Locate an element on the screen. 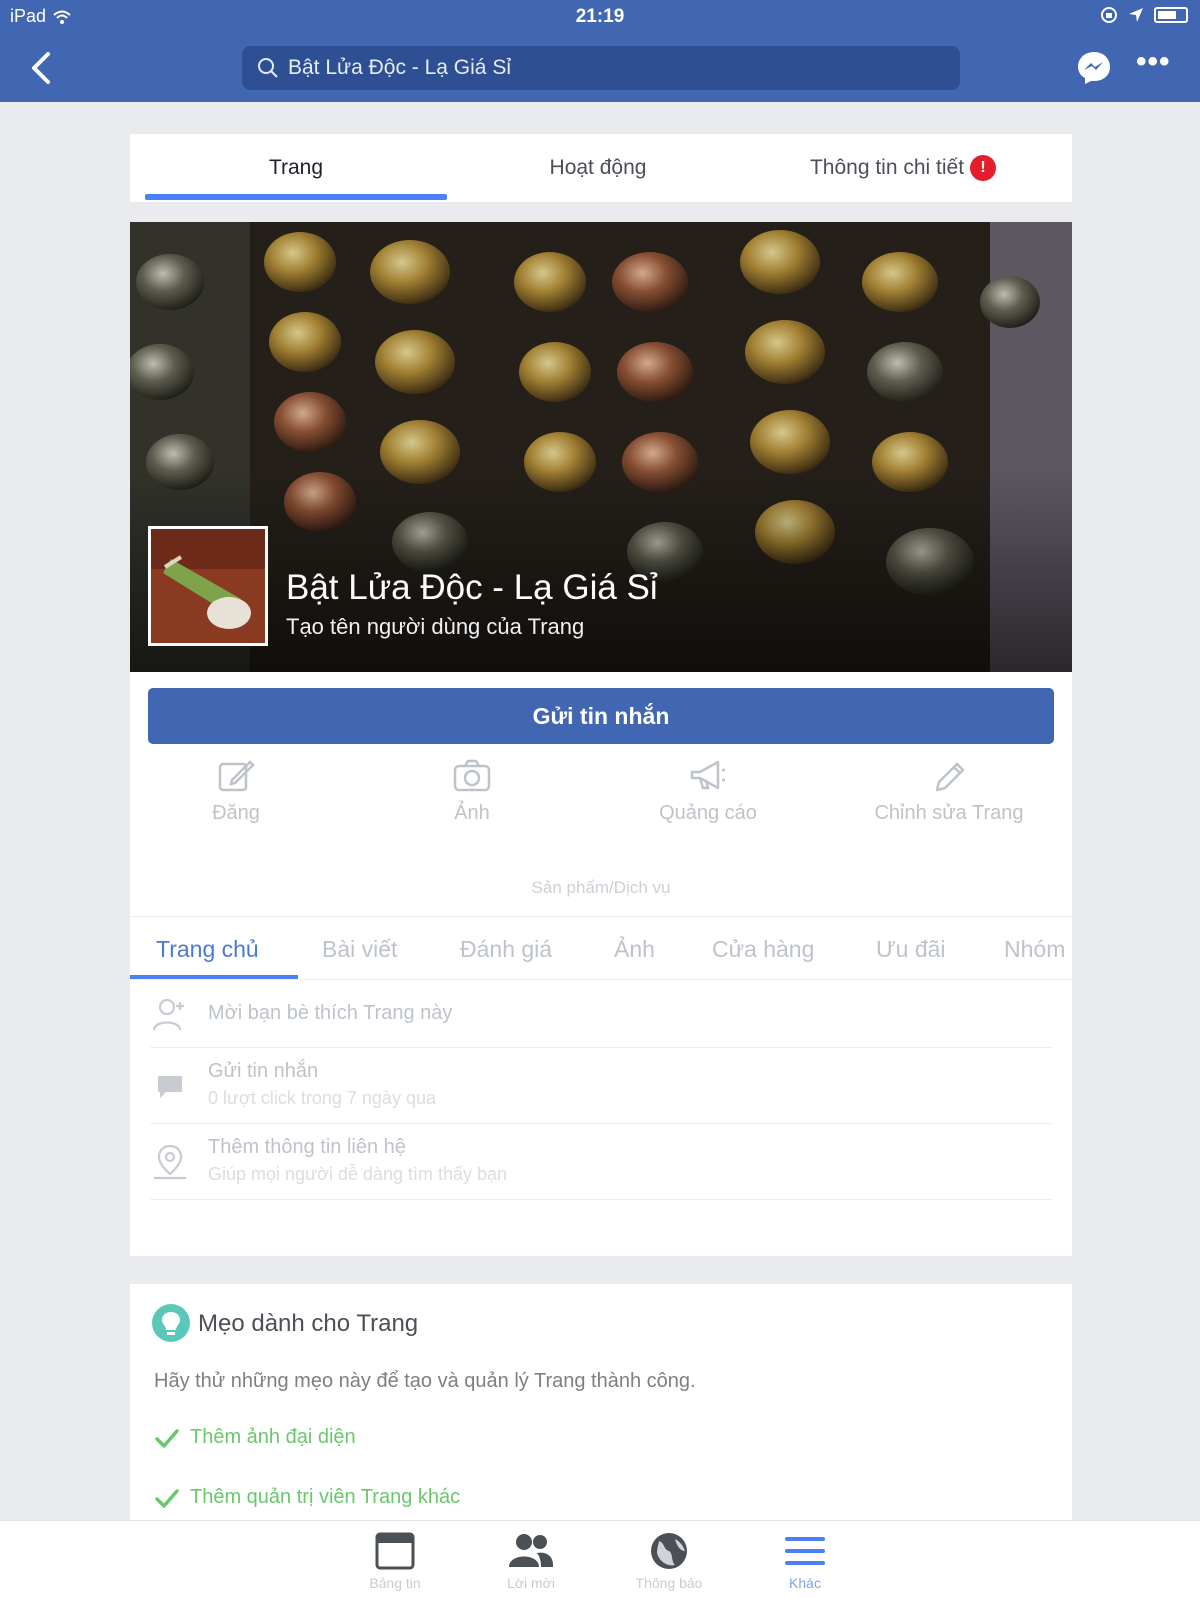  status-time: 21:19 is located at coordinates (600, 16).